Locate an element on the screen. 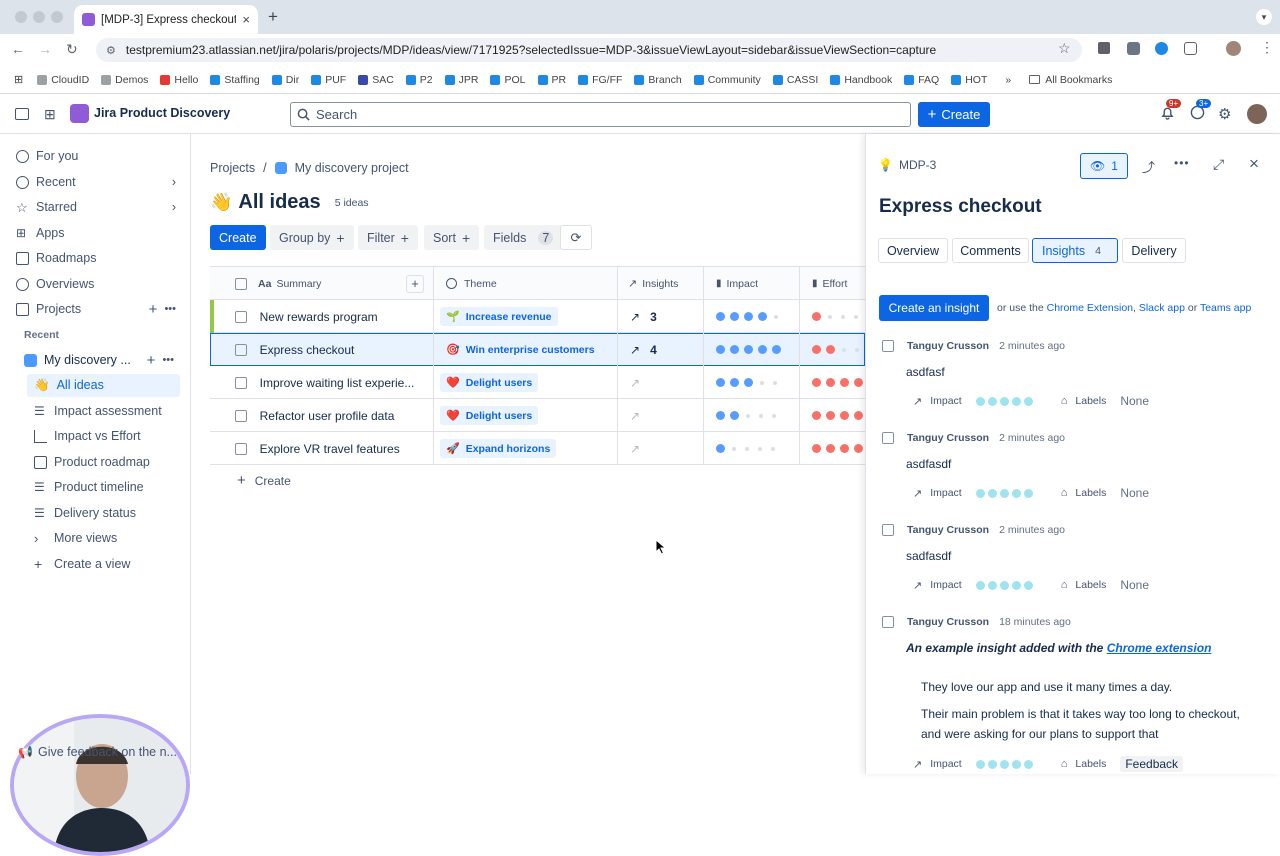  expand-icon: ⤢ is located at coordinates (1218, 164).